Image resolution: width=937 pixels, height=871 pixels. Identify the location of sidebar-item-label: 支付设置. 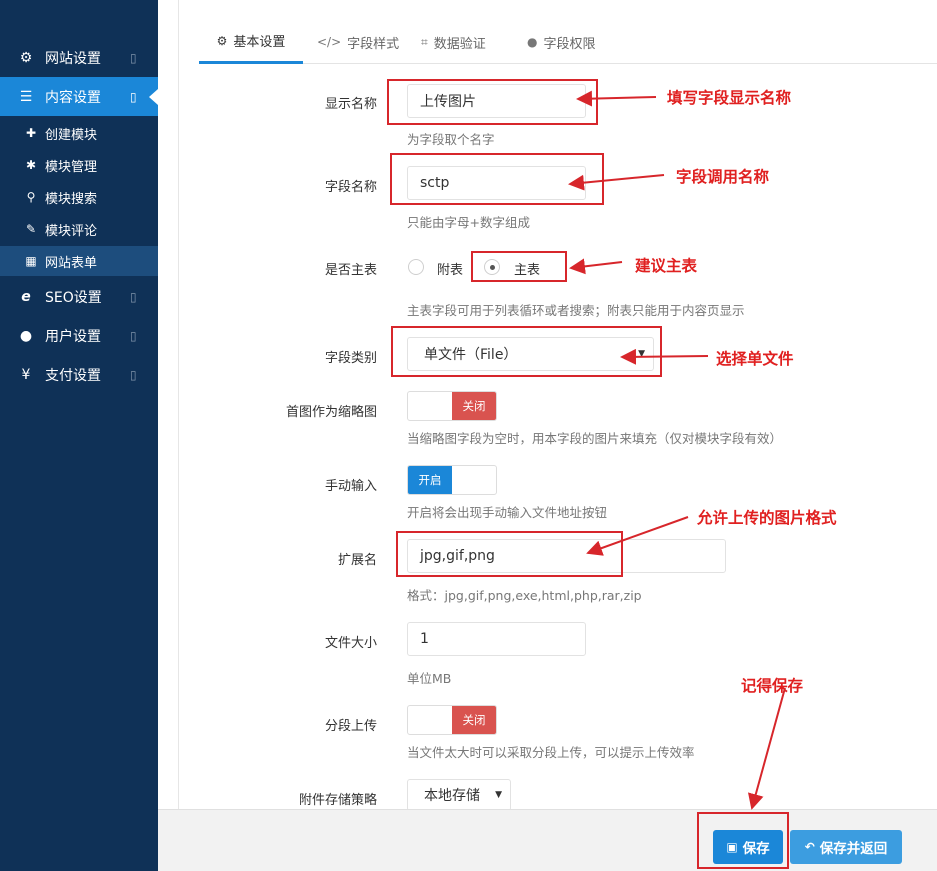
(73, 375).